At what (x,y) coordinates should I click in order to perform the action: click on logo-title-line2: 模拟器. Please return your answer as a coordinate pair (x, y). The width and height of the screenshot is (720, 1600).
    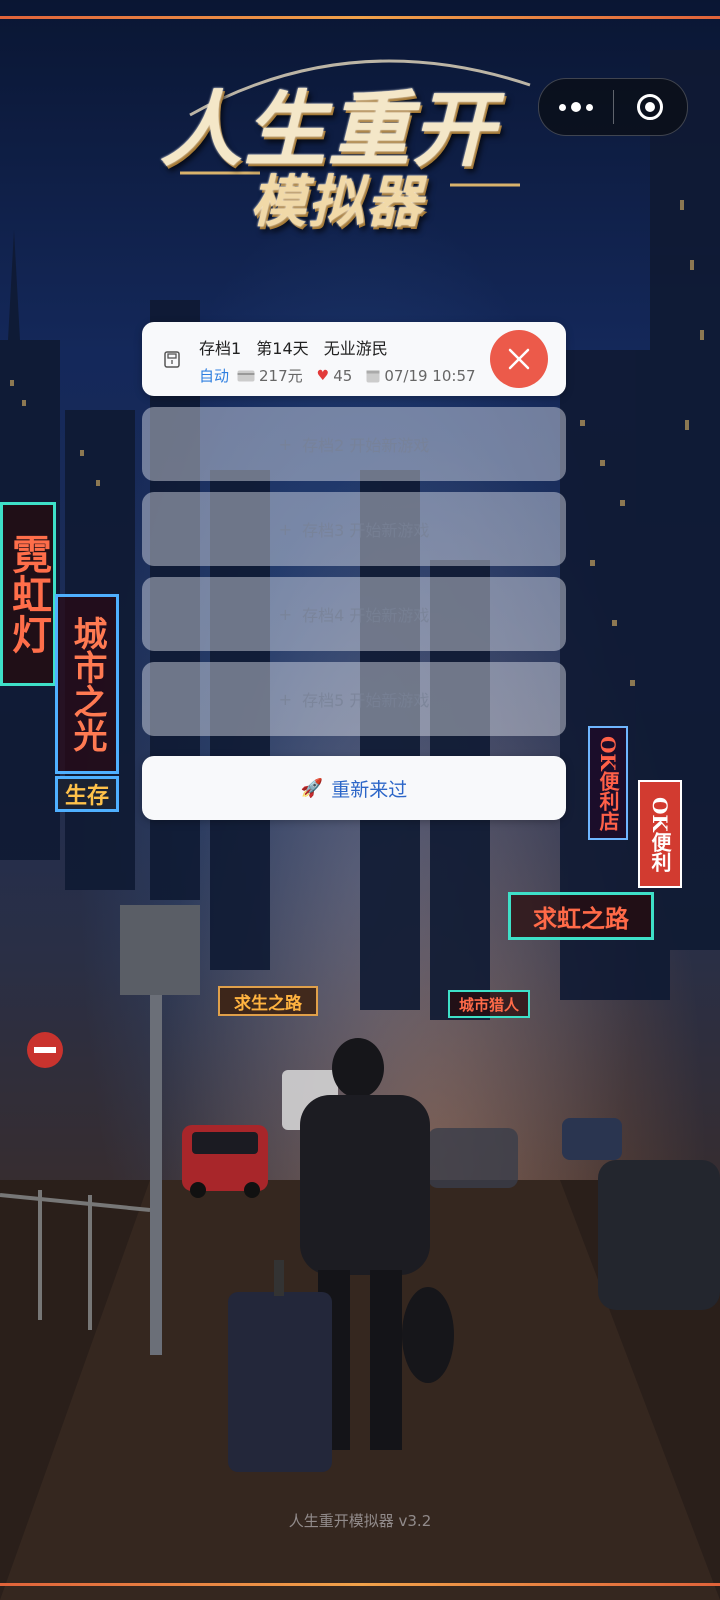
    Looking at the image, I should click on (337, 202).